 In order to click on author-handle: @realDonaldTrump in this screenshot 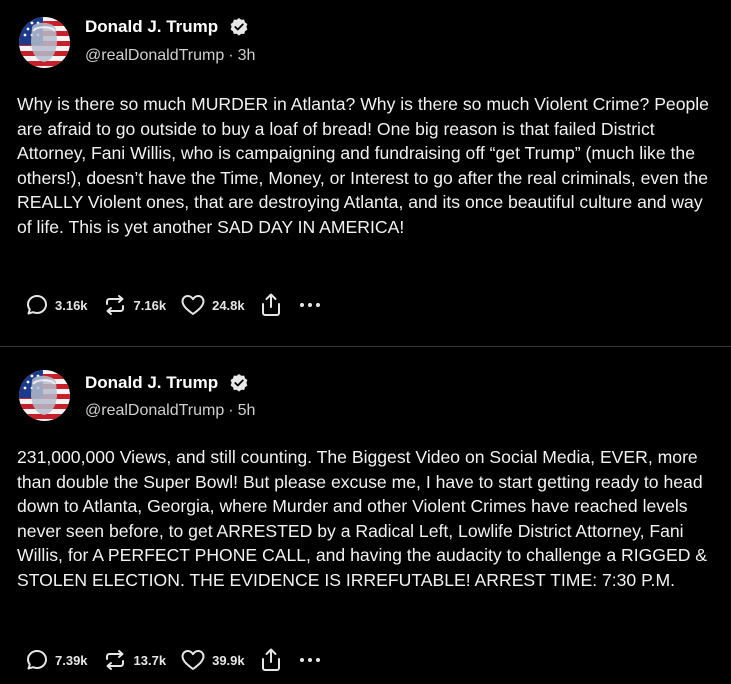, I will do `click(154, 410)`.